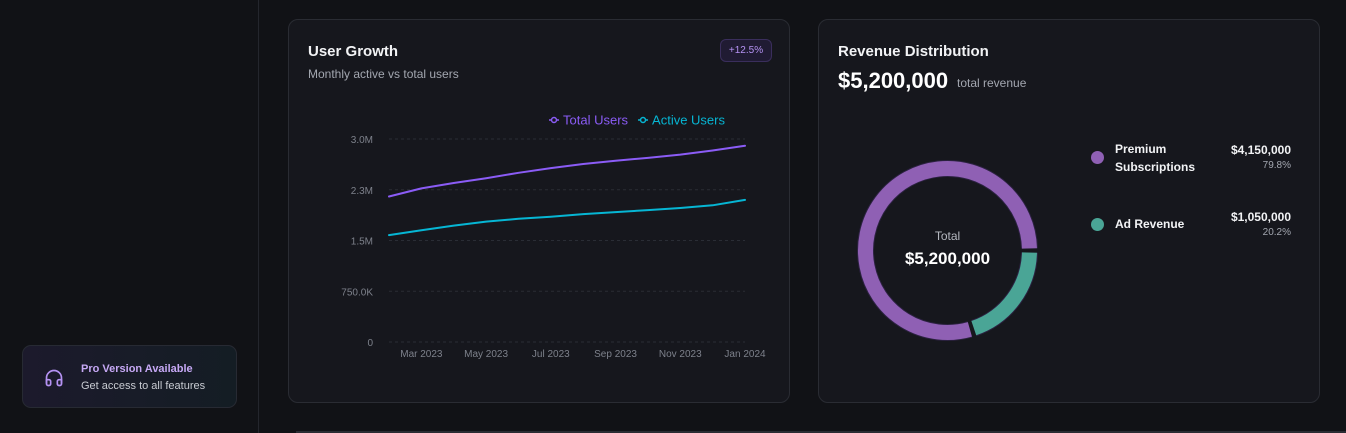 The image size is (1346, 433). Describe the element at coordinates (615, 354) in the screenshot. I see `x-tick-label: Sep 2023` at that location.